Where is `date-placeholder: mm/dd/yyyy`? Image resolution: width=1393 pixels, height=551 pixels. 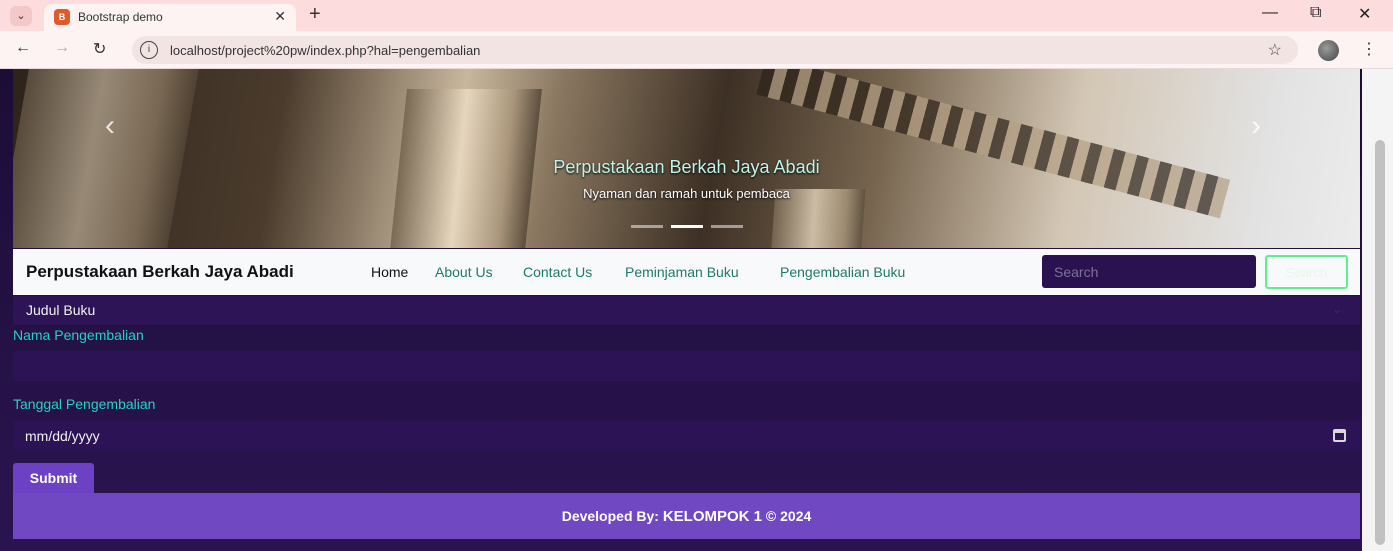
date-placeholder: mm/dd/yyyy is located at coordinates (62, 436).